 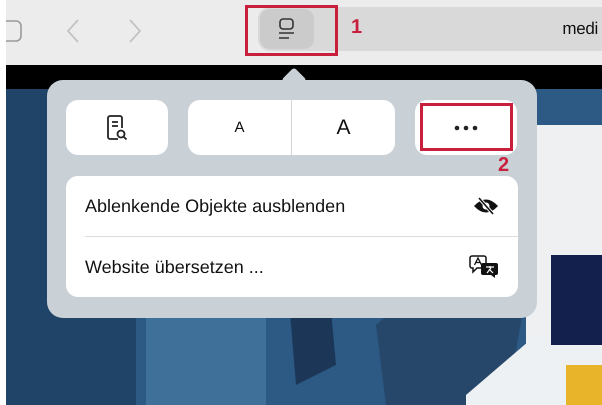 I want to click on document-search-icon, so click(x=117, y=128).